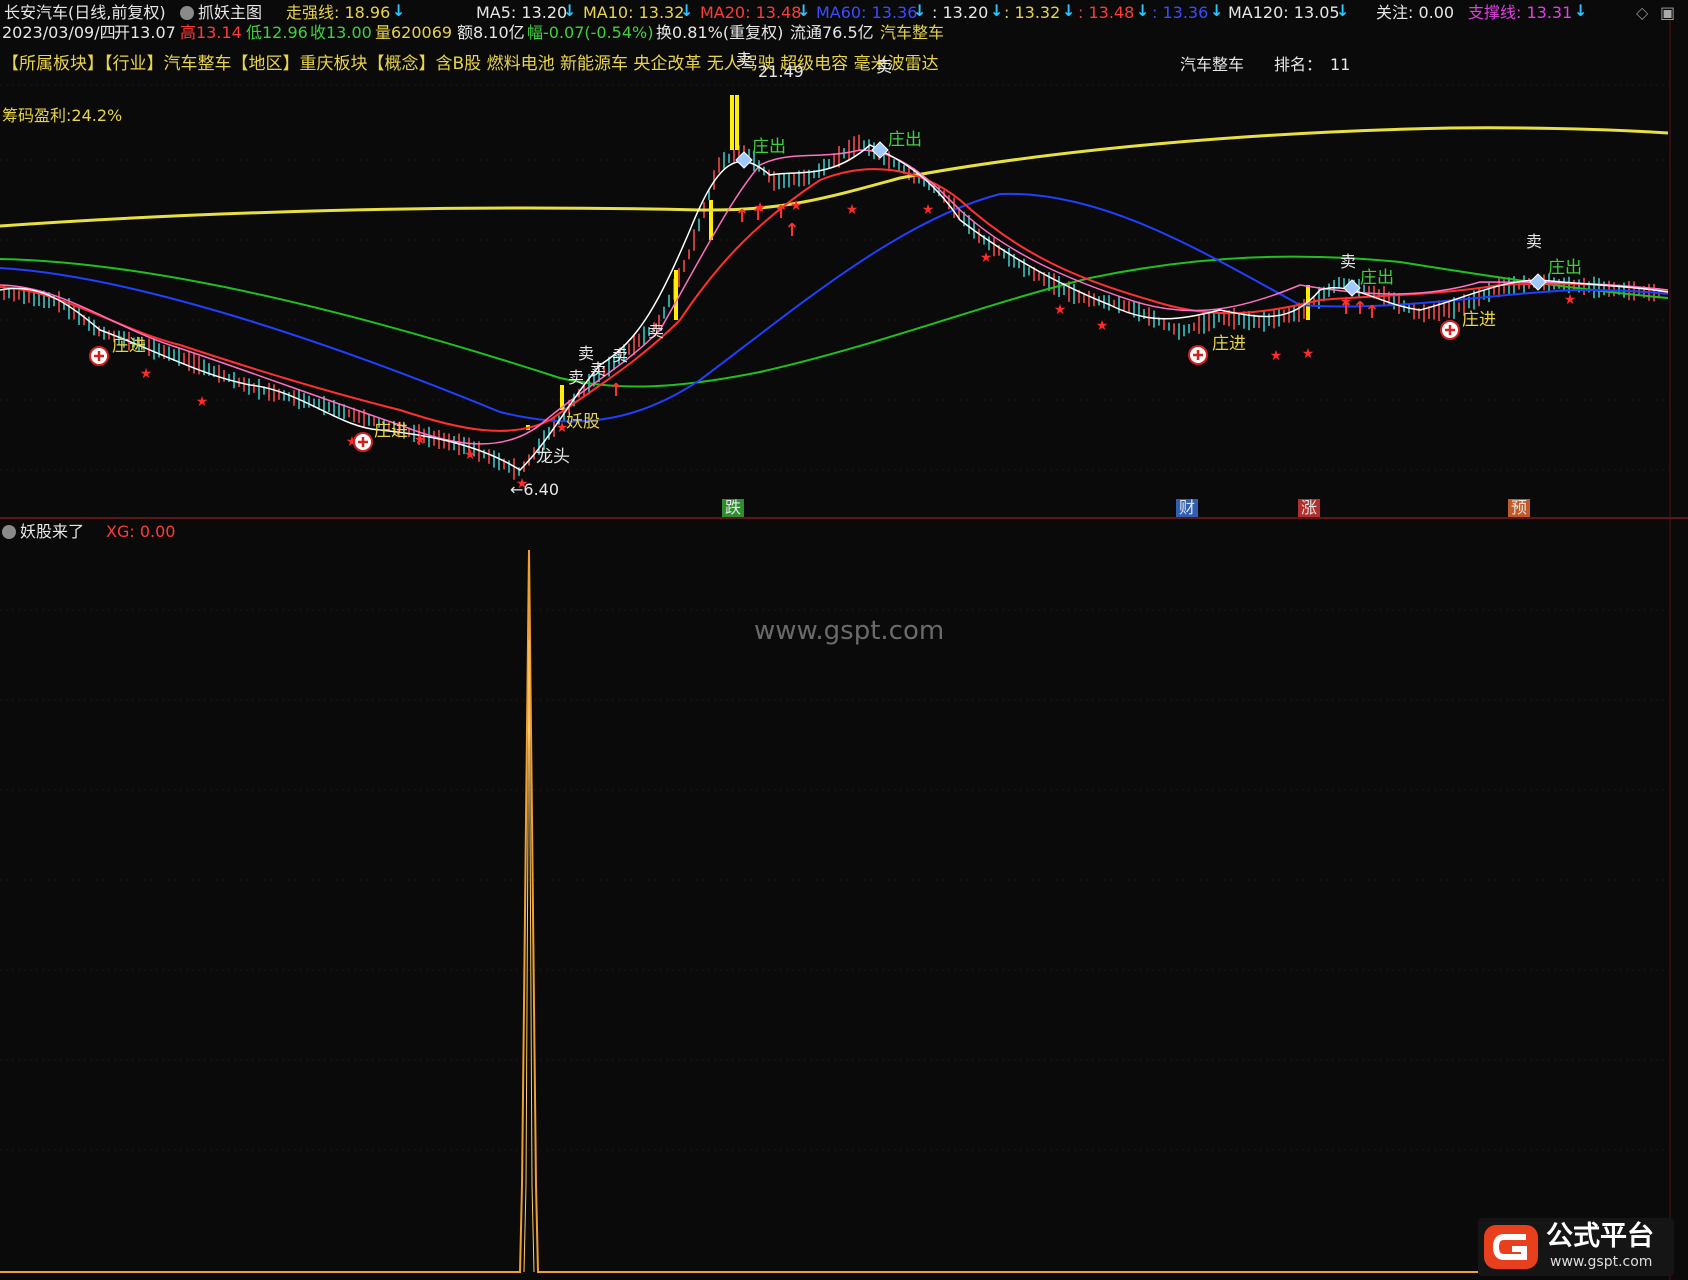 This screenshot has width=1688, height=1280. I want to click on info-close: 收13.00, so click(341, 32).